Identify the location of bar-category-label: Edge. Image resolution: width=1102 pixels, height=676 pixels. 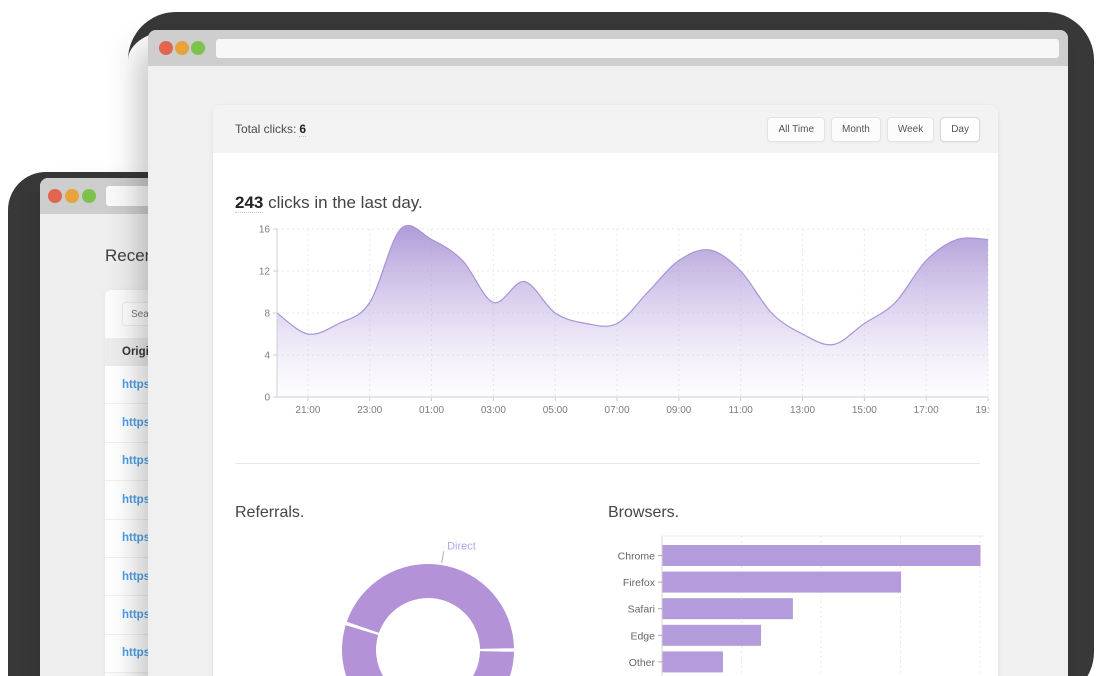
(642, 636).